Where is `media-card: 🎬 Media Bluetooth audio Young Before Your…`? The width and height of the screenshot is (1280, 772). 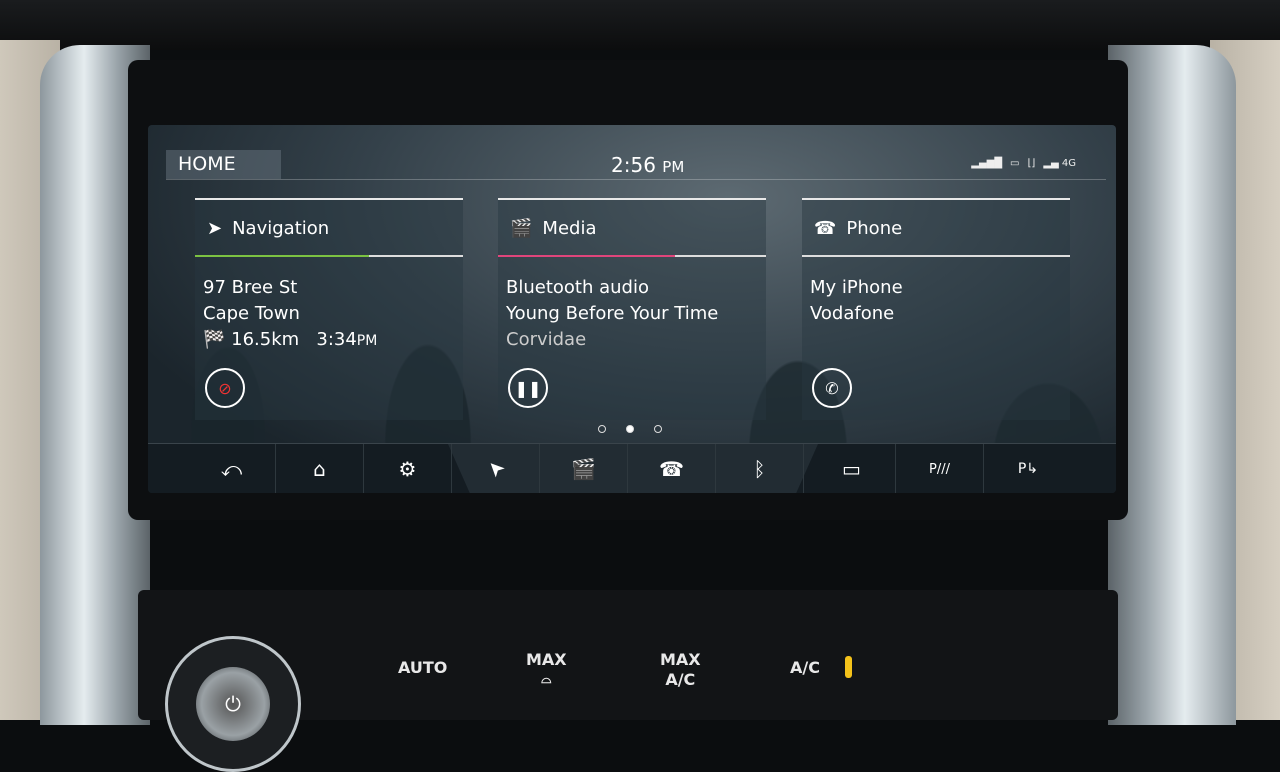 media-card: 🎬 Media Bluetooth audio Young Before Your… is located at coordinates (632, 309).